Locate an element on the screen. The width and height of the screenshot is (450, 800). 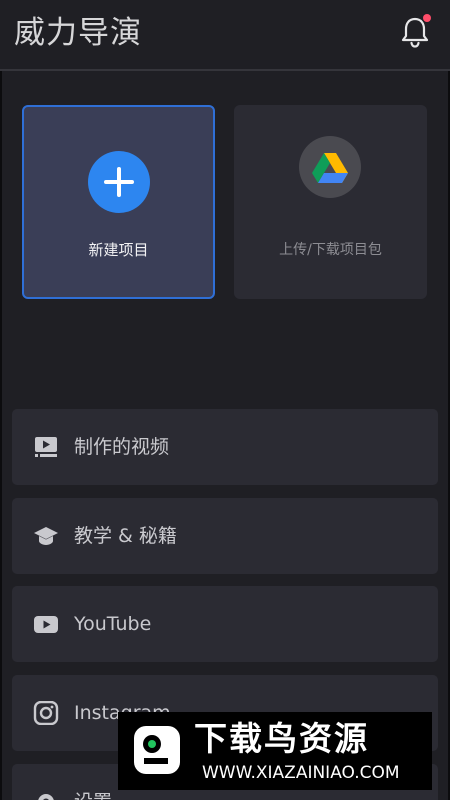
menu-label-tutorials: 教学 & 秘籍 is located at coordinates (125, 536).